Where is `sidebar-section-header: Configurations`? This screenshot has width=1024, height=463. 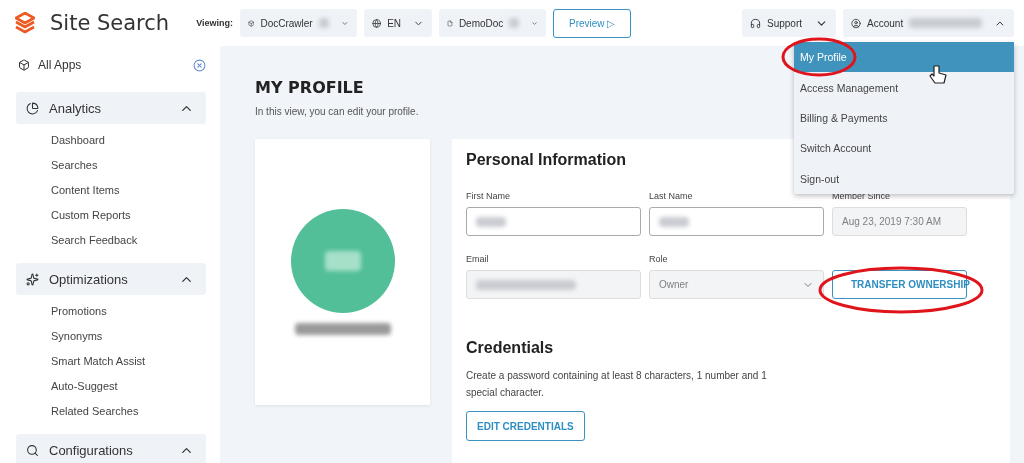 sidebar-section-header: Configurations is located at coordinates (111, 448).